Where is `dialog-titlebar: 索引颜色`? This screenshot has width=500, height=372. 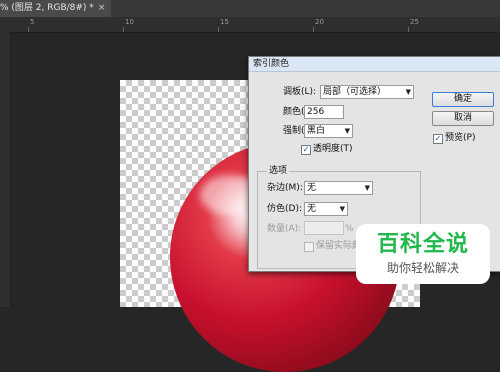 dialog-titlebar: 索引颜色 is located at coordinates (374, 64).